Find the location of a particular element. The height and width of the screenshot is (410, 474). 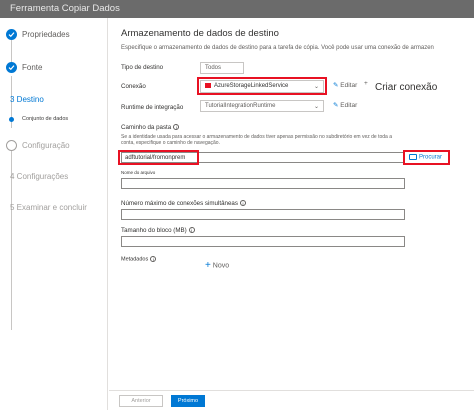

current-step-dot is located at coordinates (11, 119).